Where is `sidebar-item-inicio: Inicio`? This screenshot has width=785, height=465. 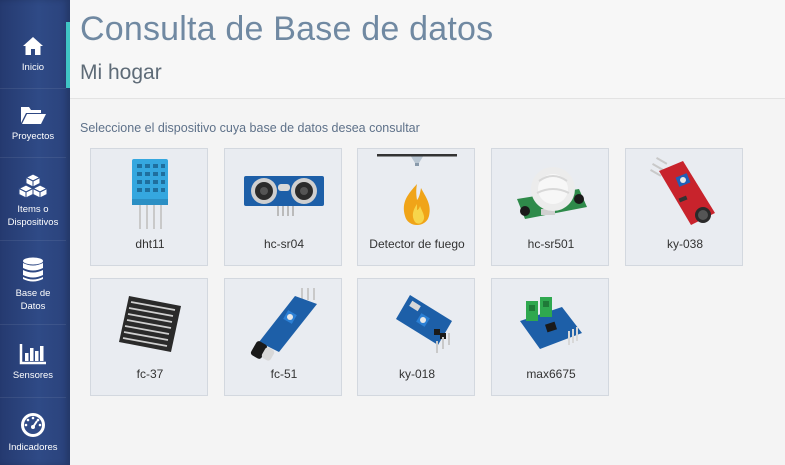 sidebar-item-inicio: Inicio is located at coordinates (35, 55).